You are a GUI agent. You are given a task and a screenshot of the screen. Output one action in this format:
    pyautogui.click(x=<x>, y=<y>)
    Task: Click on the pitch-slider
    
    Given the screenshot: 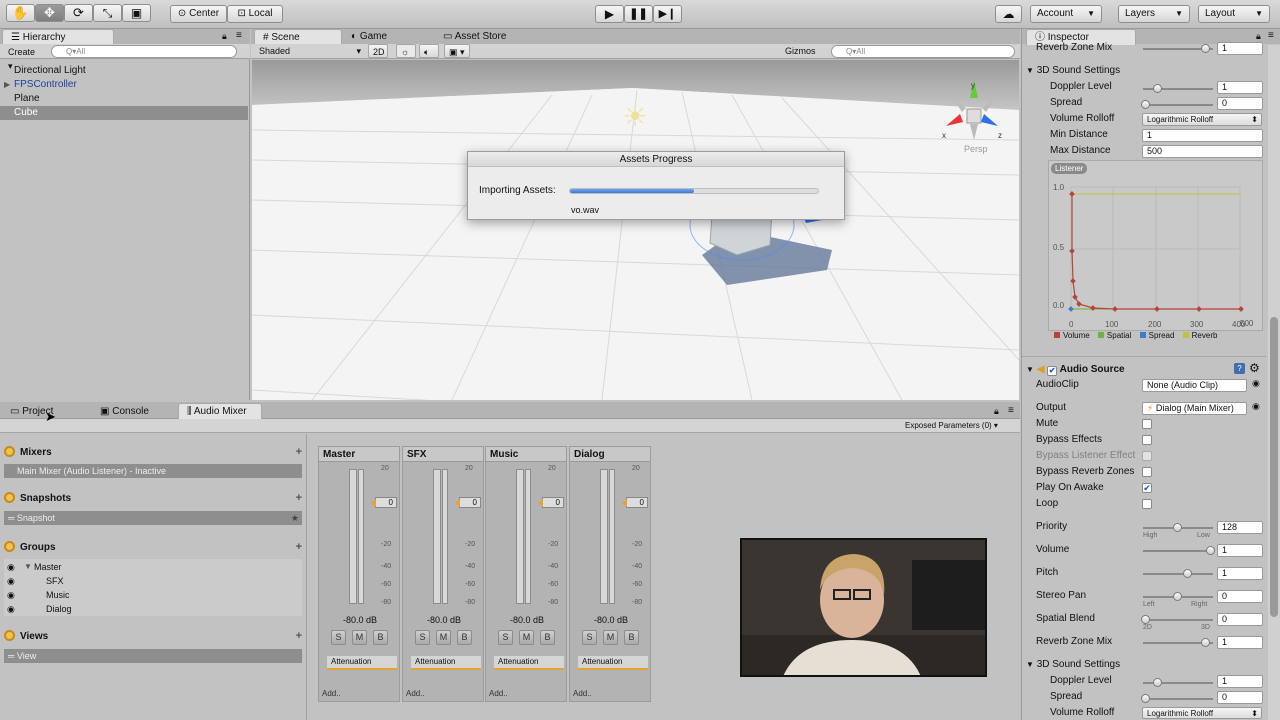 What is the action you would take?
    pyautogui.click(x=1178, y=574)
    